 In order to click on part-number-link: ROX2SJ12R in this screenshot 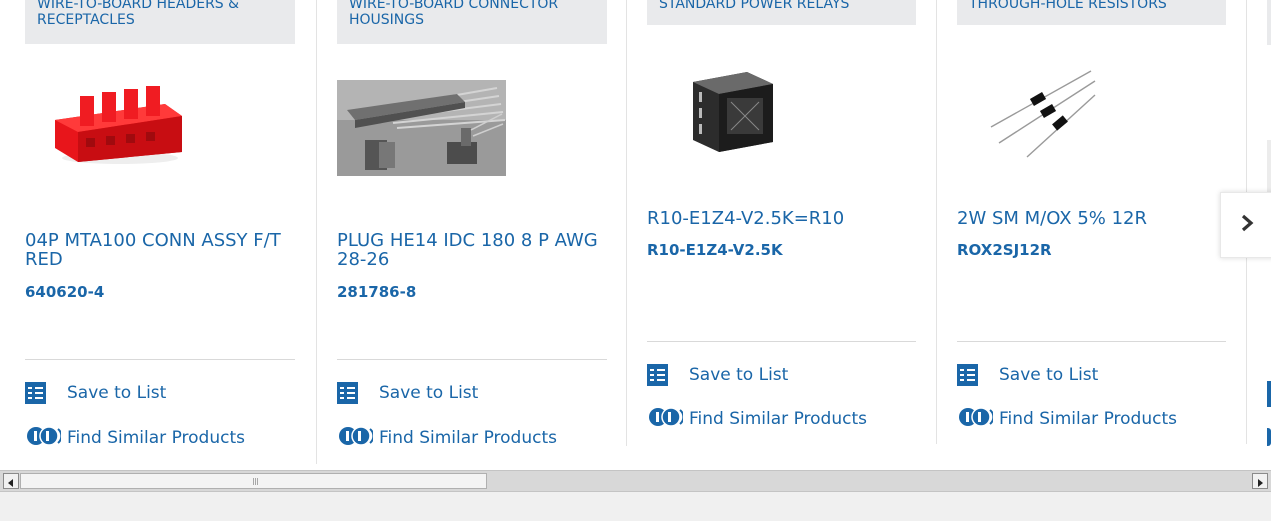, I will do `click(1004, 250)`.